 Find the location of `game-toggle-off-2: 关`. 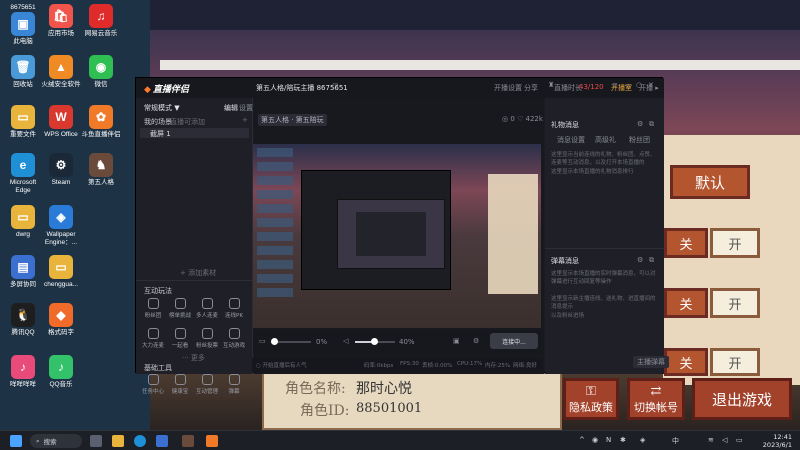

game-toggle-off-2: 关 is located at coordinates (686, 303).